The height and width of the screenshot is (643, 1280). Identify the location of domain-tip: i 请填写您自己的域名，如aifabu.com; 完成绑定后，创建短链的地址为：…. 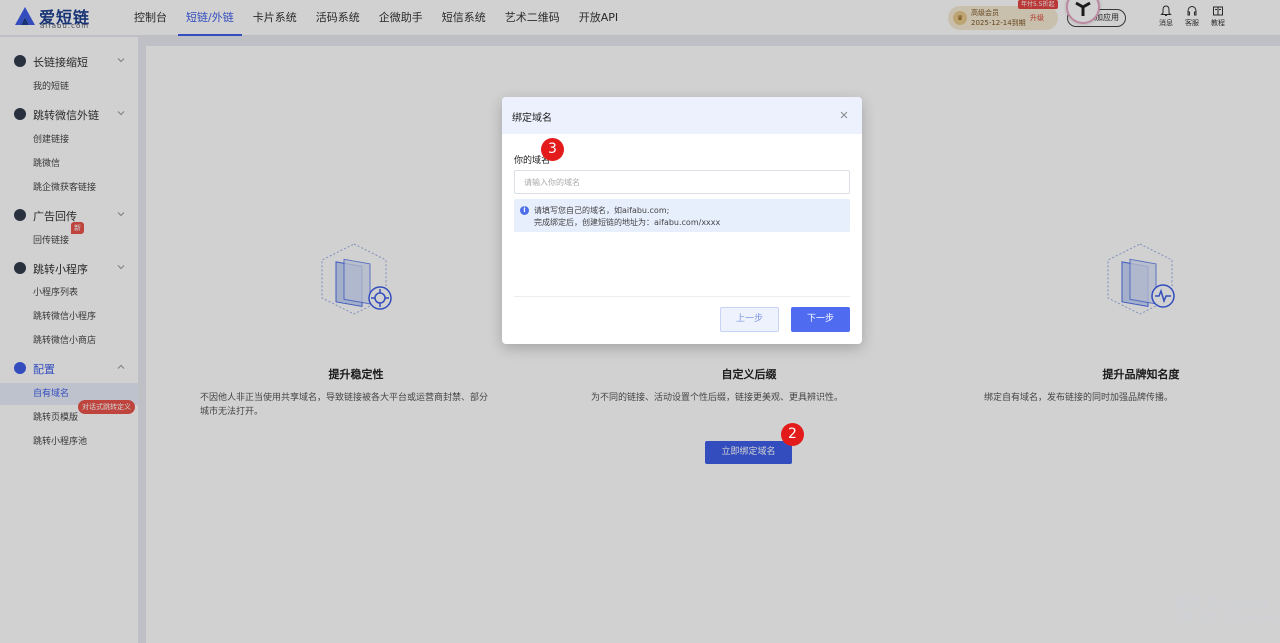
(682, 215).